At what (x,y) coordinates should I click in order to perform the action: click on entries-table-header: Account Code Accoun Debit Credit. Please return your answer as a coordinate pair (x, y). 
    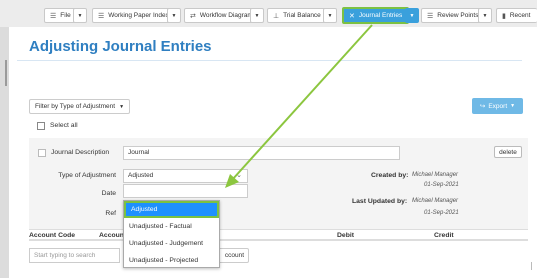
    Looking at the image, I should click on (278, 235).